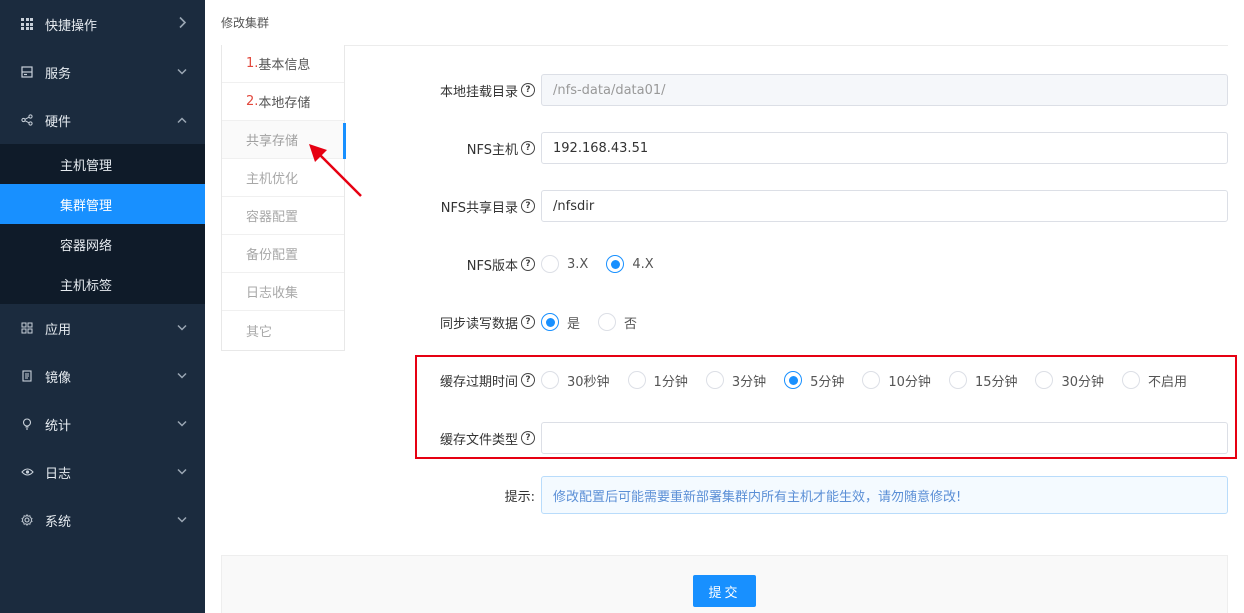 This screenshot has width=1244, height=613. I want to click on file-icon, so click(27, 376).